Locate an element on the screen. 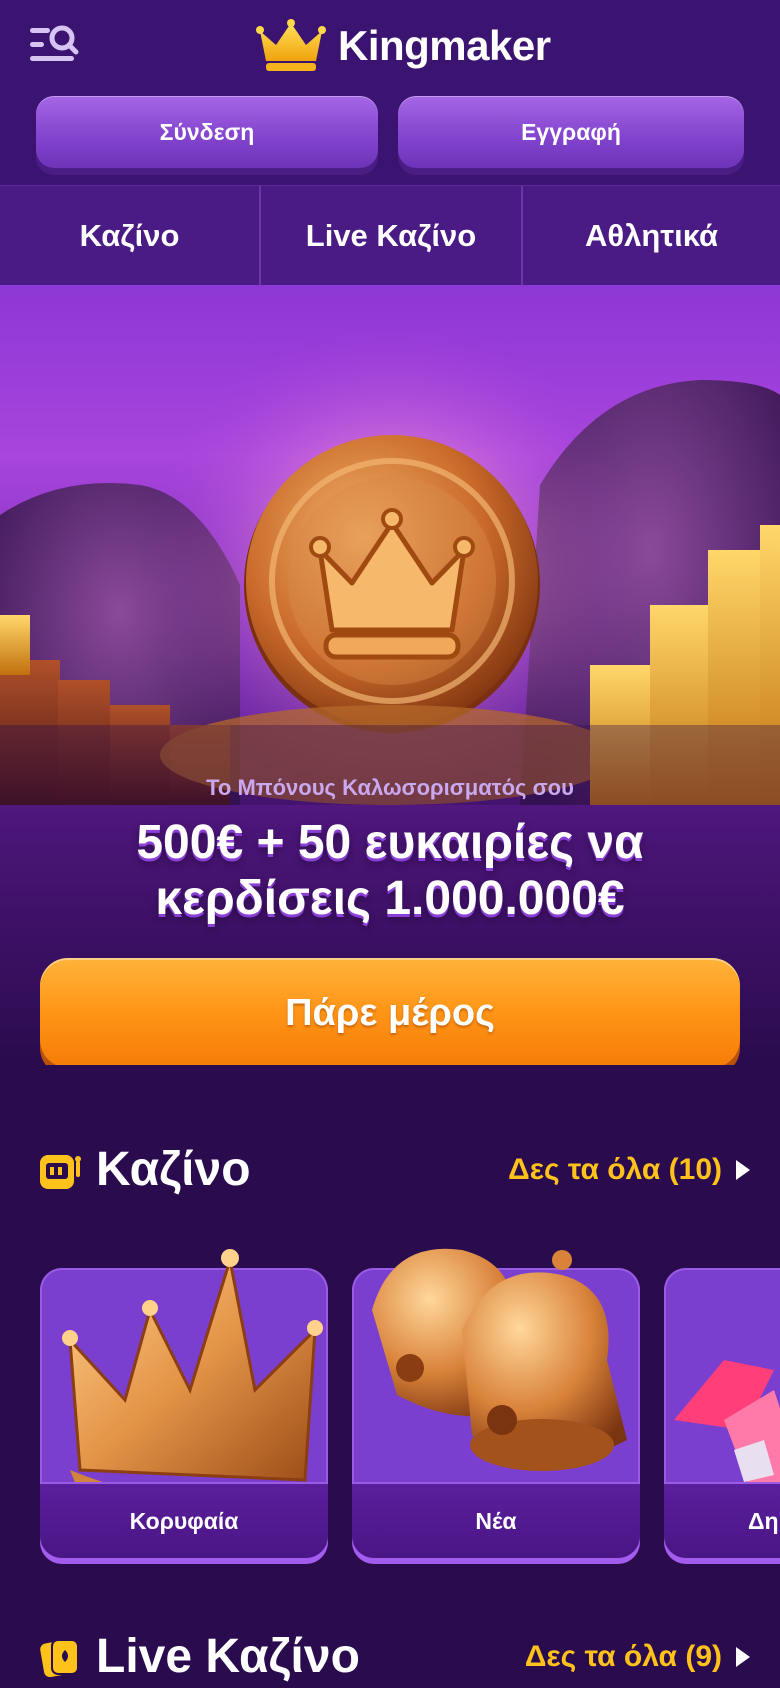 Image resolution: width=780 pixels, height=1688 pixels. live-casino-see-all-label: Δες τα όλα (9) is located at coordinates (623, 1656).